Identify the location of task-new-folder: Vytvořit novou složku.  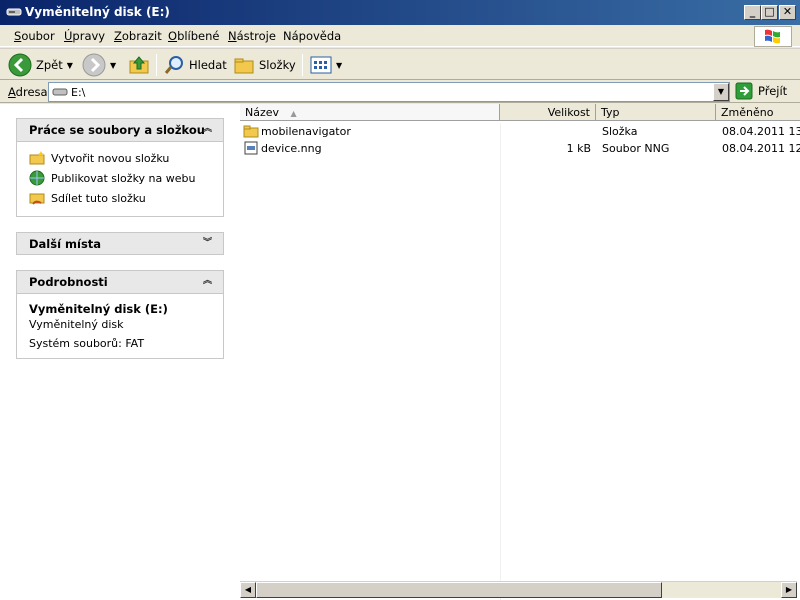
(120, 158).